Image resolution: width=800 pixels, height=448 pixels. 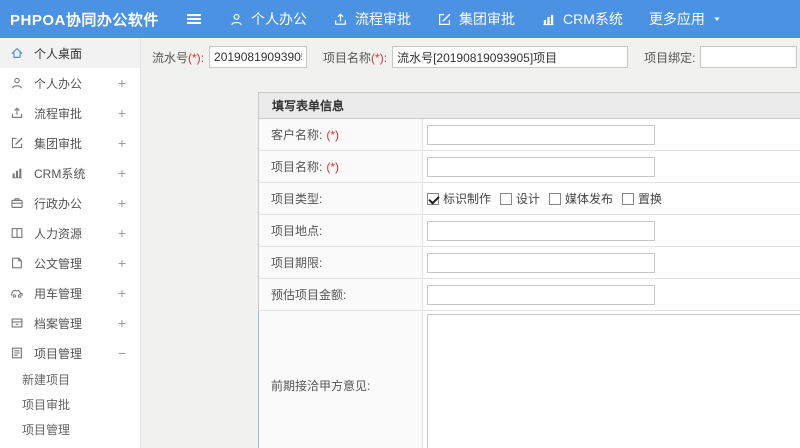 What do you see at coordinates (520, 198) in the screenshot?
I see `checkbox-option-design: 设计` at bounding box center [520, 198].